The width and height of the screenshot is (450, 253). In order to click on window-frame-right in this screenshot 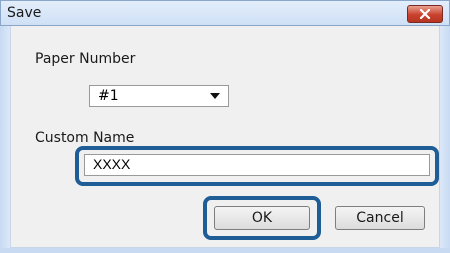, I will do `click(445, 139)`.